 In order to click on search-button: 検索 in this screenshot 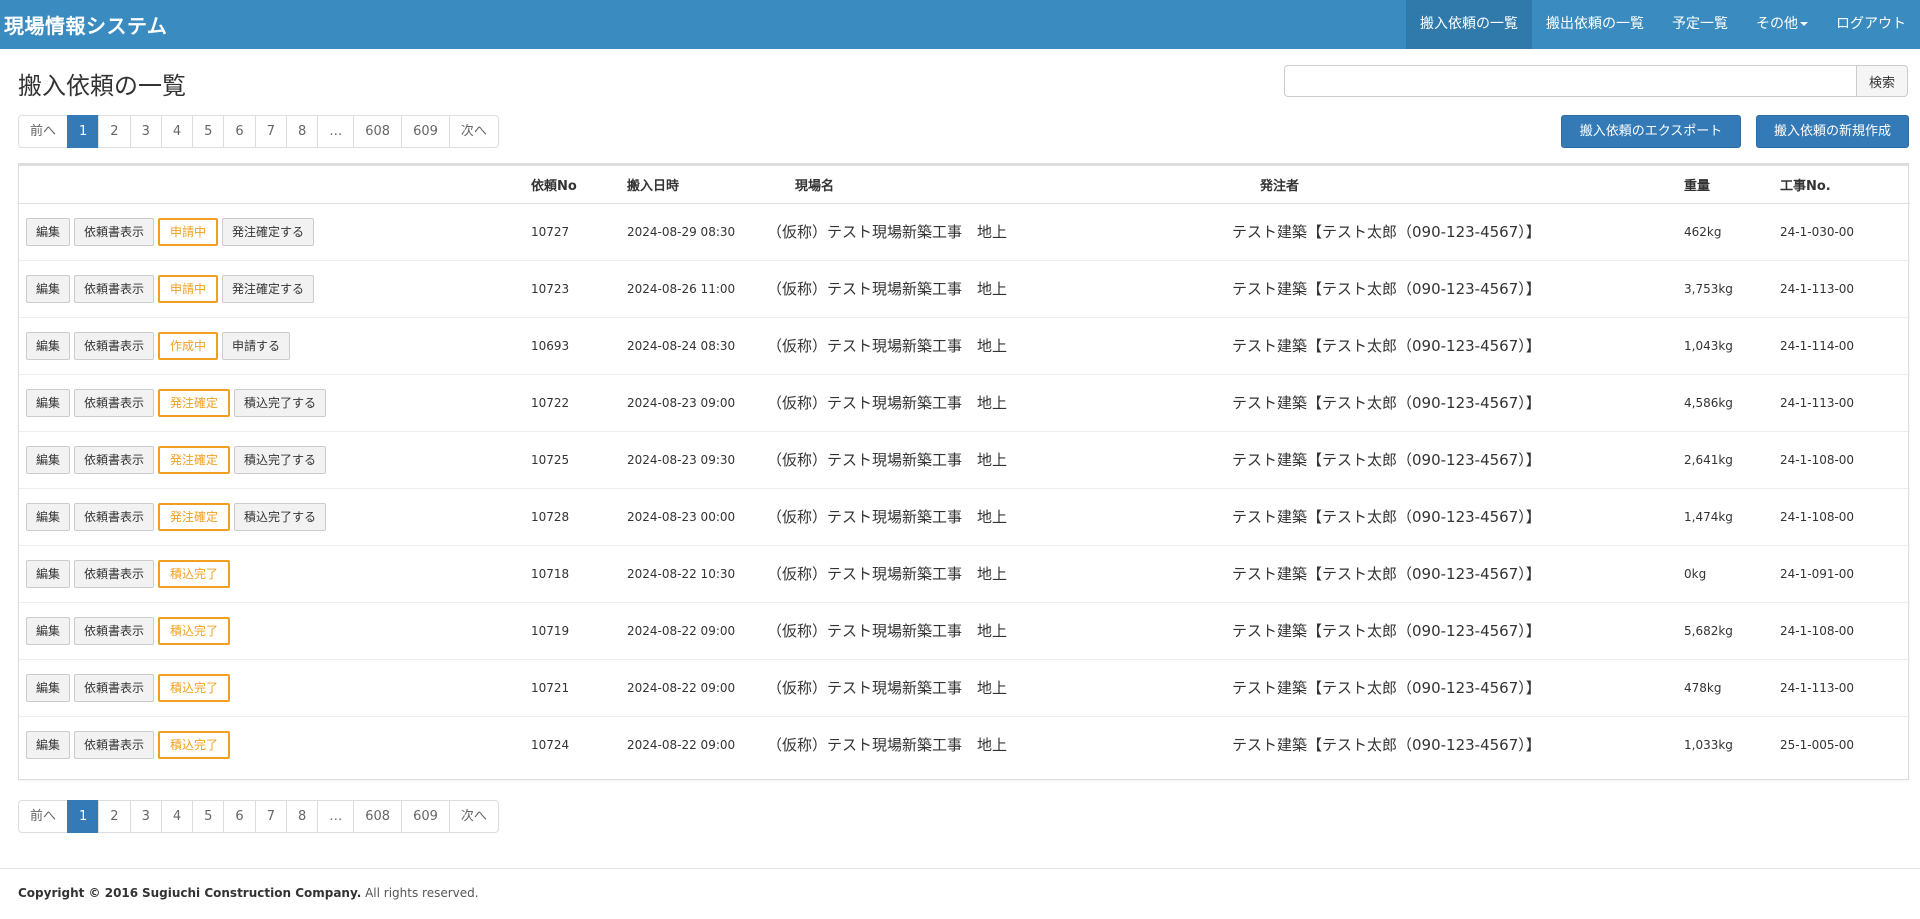, I will do `click(1882, 81)`.